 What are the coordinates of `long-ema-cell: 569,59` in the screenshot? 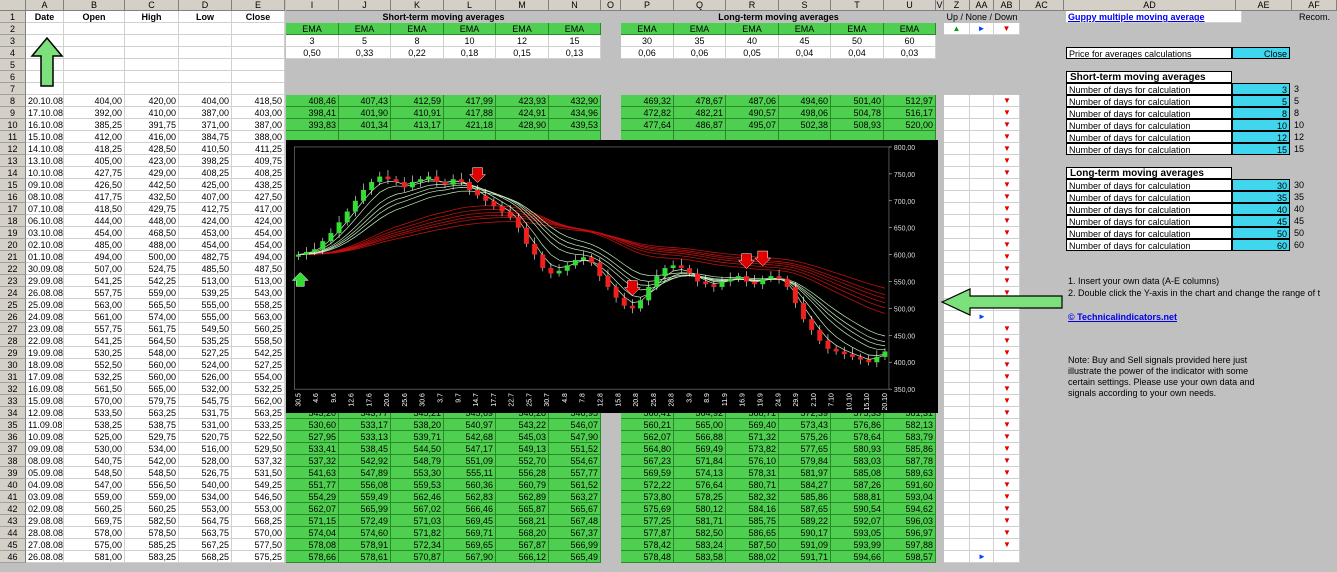 It's located at (647, 473).